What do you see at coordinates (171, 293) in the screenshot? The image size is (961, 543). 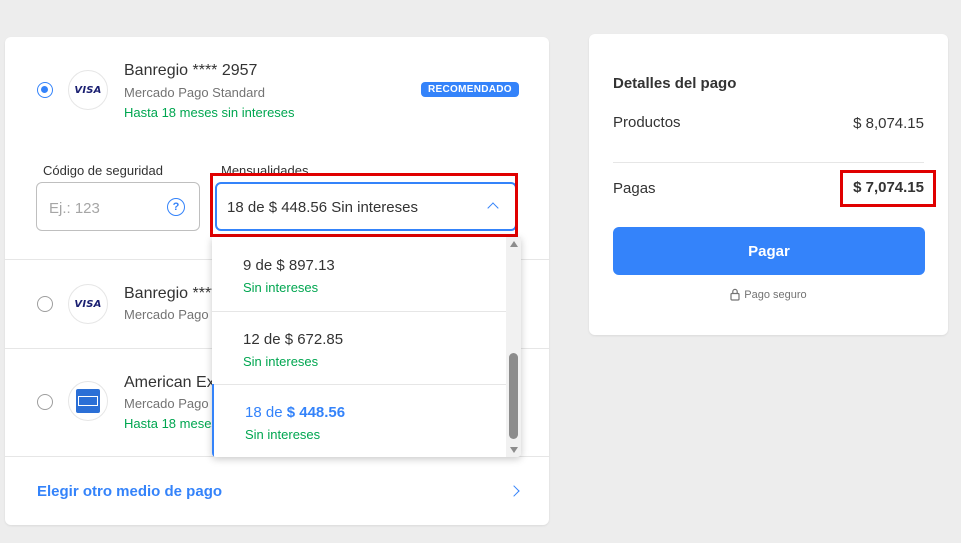 I see `payment-method-title: Banregio ****` at bounding box center [171, 293].